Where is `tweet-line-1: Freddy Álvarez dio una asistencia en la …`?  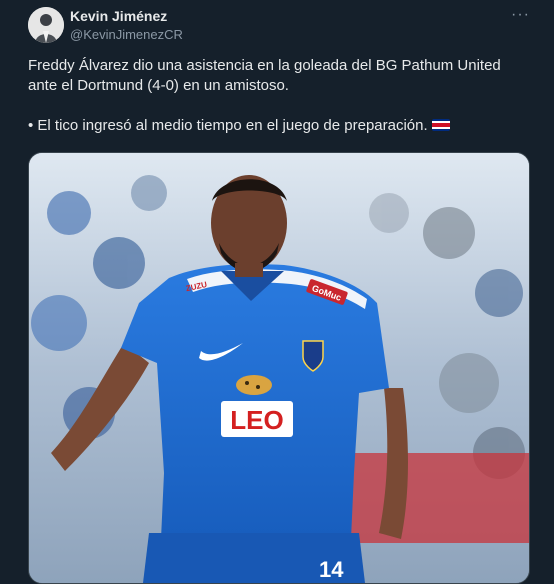 tweet-line-1: Freddy Álvarez dio una asistencia en la … is located at coordinates (264, 75).